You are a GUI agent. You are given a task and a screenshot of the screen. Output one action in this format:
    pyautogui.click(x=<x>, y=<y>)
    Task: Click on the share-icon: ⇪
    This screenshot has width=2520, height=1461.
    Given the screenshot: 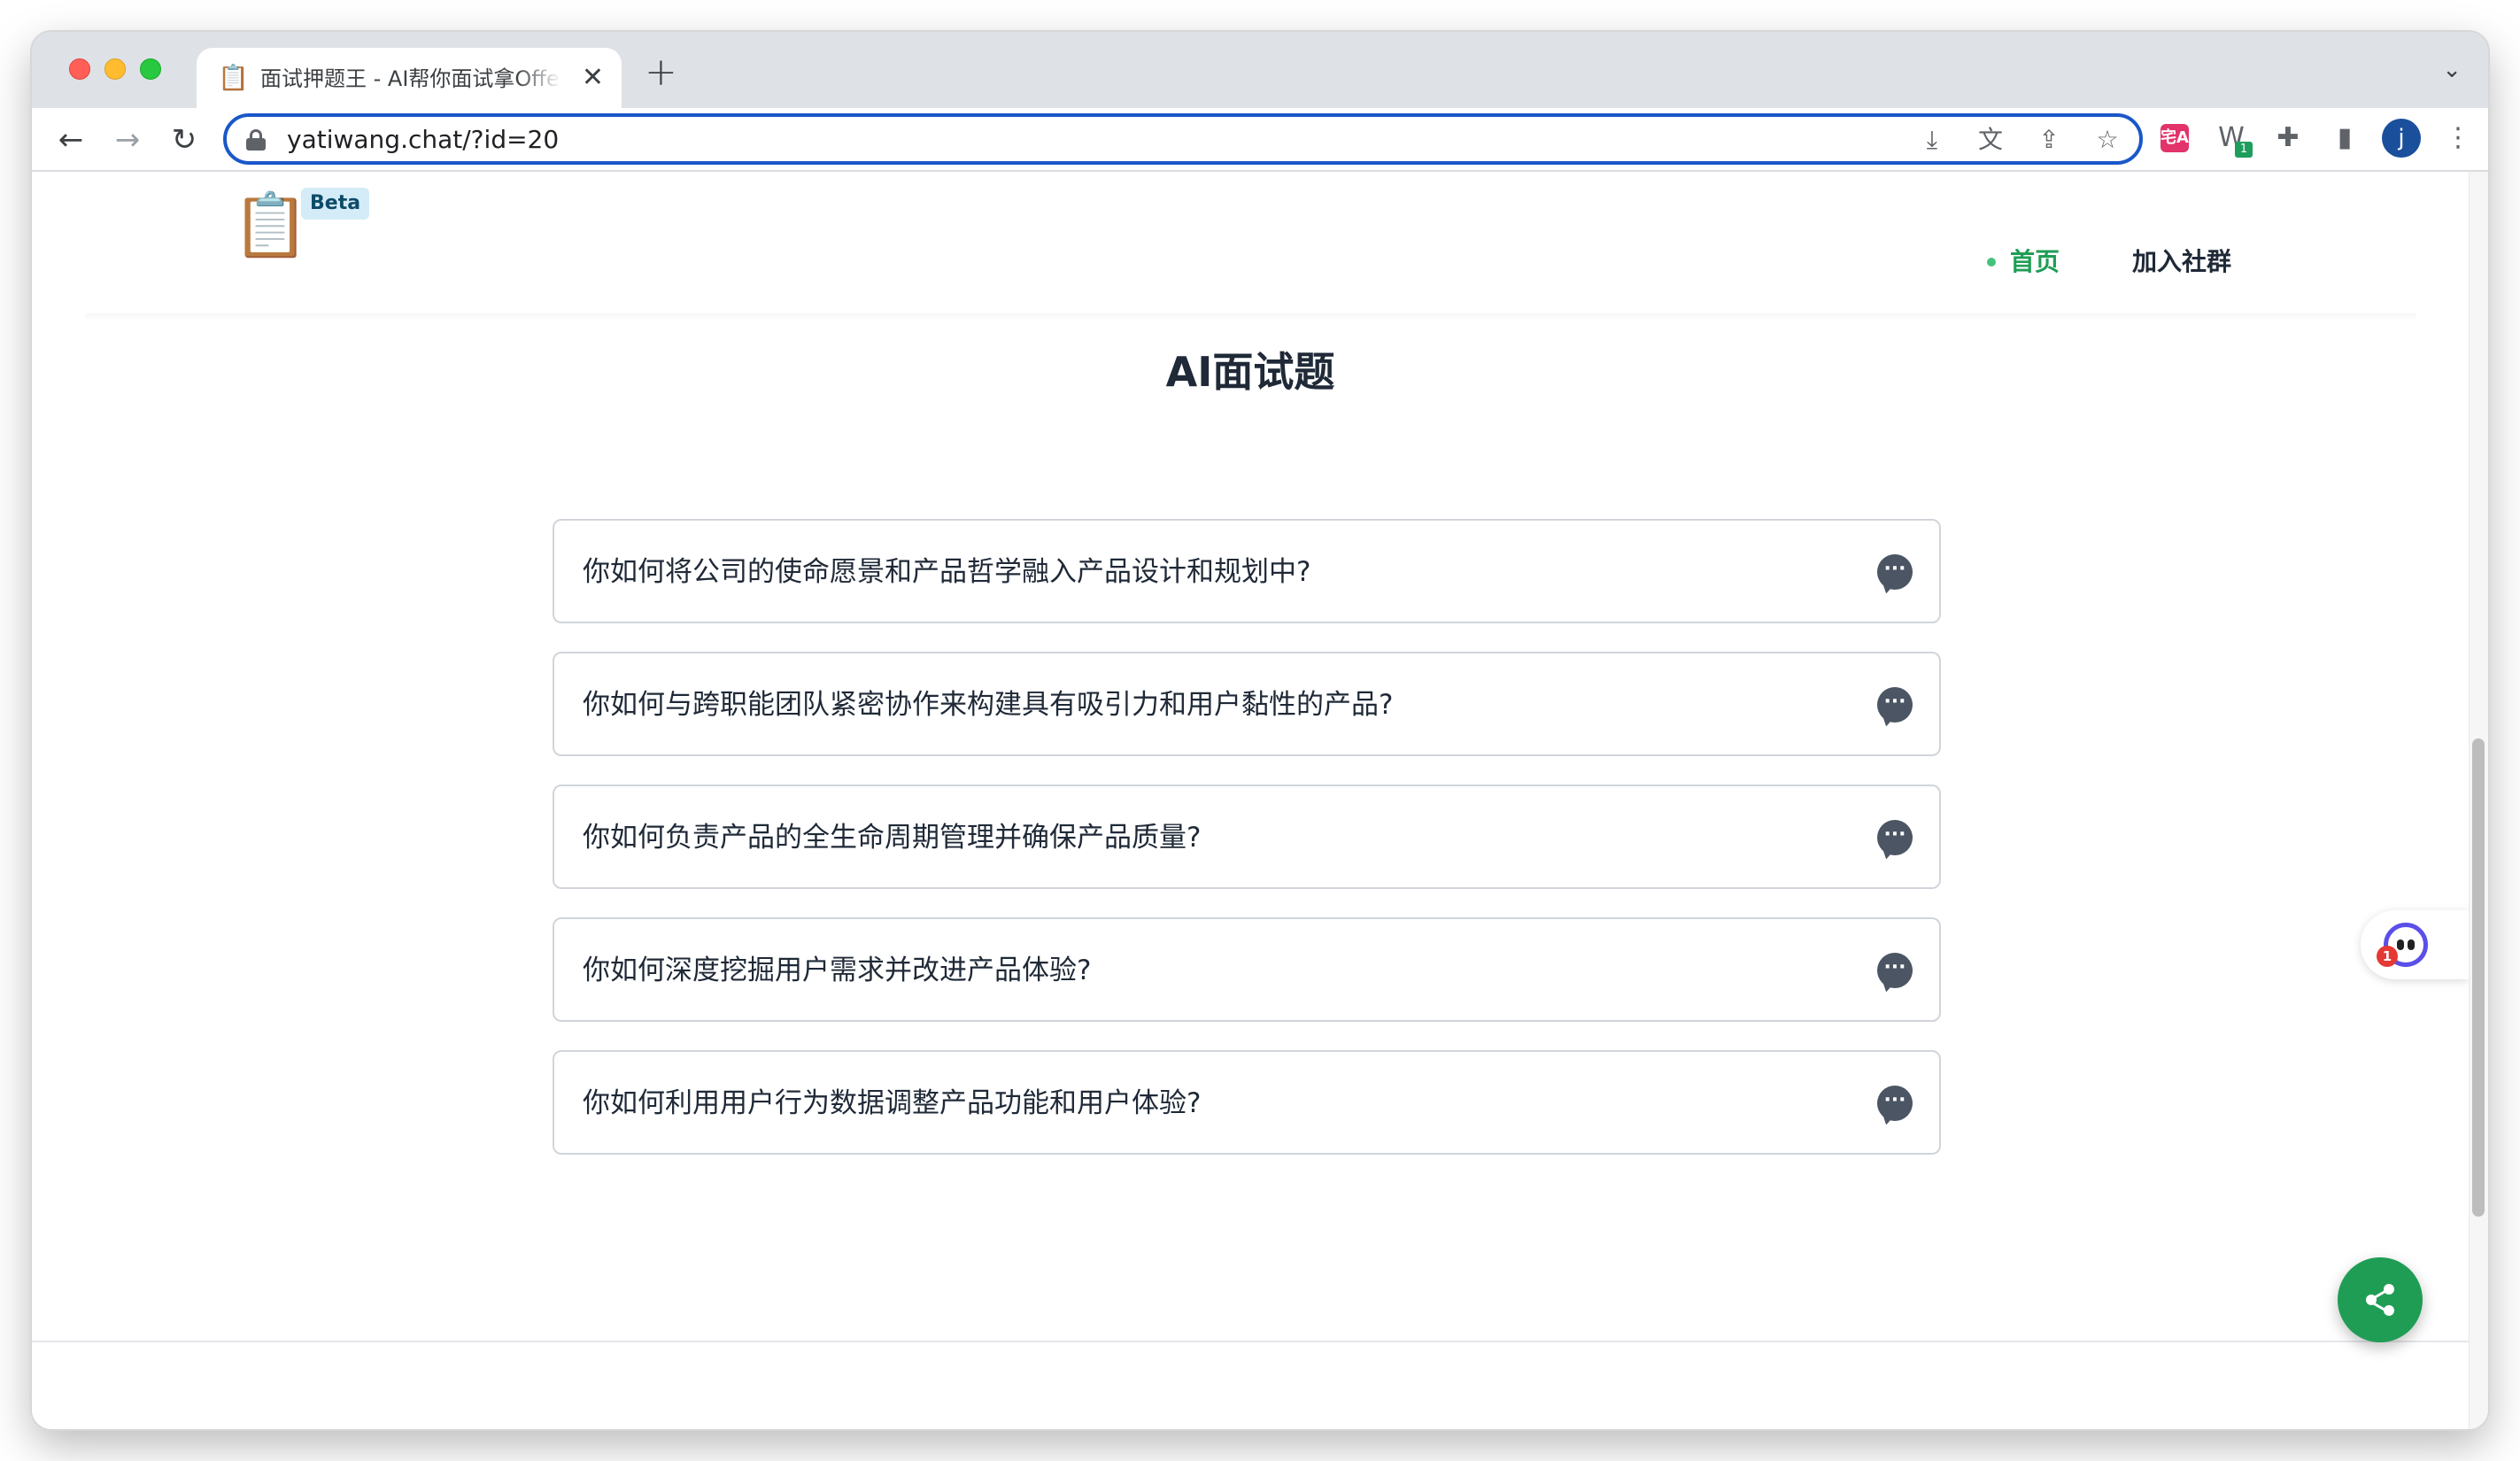 What is the action you would take?
    pyautogui.click(x=2049, y=140)
    